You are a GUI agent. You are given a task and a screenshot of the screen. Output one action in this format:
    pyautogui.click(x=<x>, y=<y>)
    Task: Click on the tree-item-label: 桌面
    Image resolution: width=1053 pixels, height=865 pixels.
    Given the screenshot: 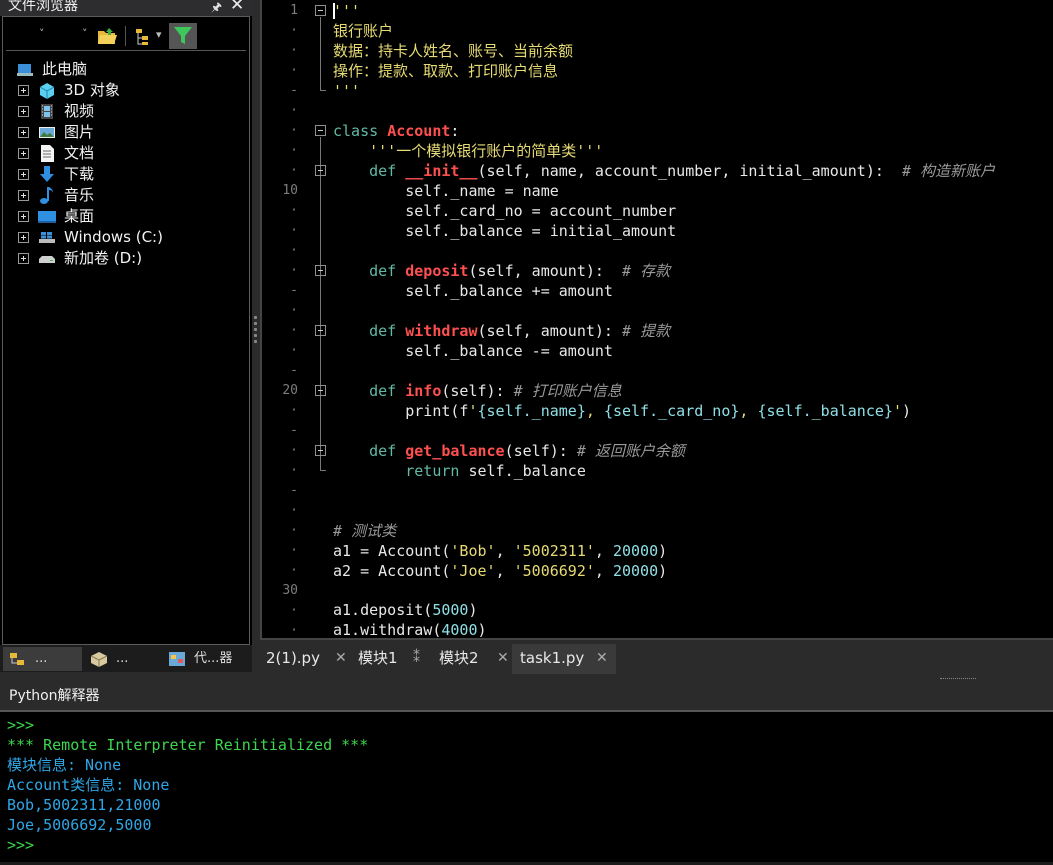 What is the action you would take?
    pyautogui.click(x=79, y=216)
    